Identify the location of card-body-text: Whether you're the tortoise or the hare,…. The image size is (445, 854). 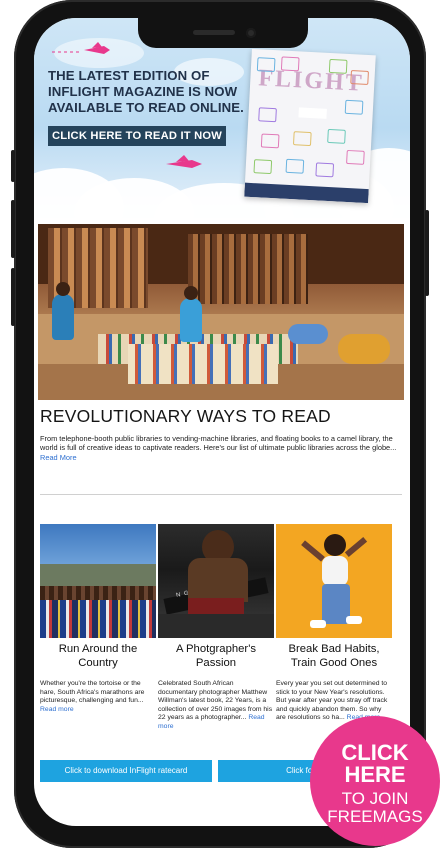
(92, 692).